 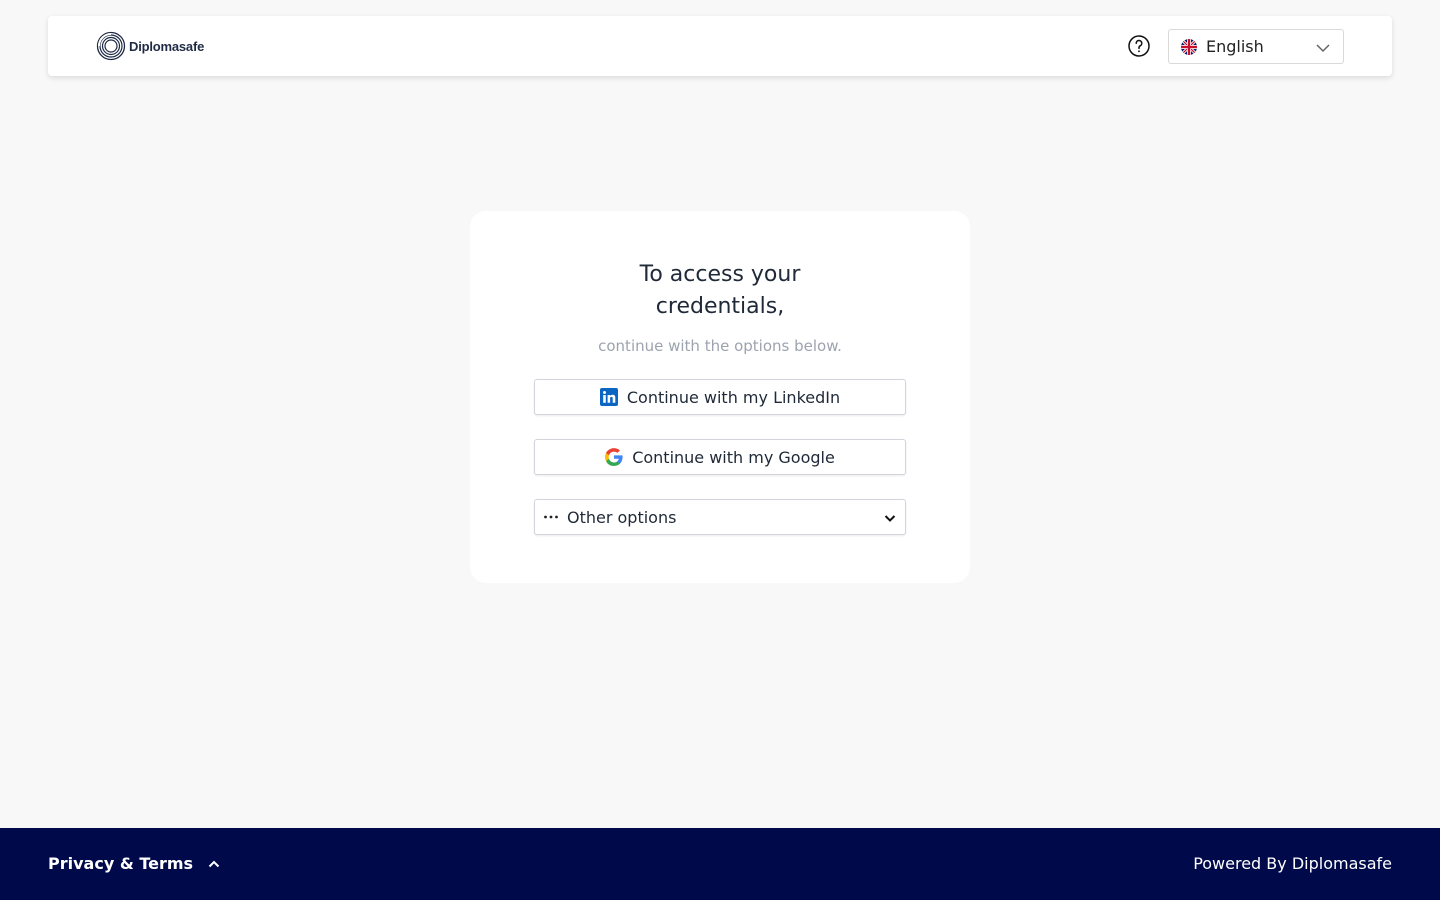 What do you see at coordinates (167, 46) in the screenshot?
I see `logo-text: Diplomasafe` at bounding box center [167, 46].